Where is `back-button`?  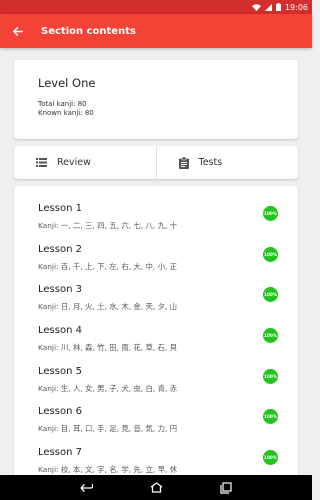 back-button is located at coordinates (17, 31).